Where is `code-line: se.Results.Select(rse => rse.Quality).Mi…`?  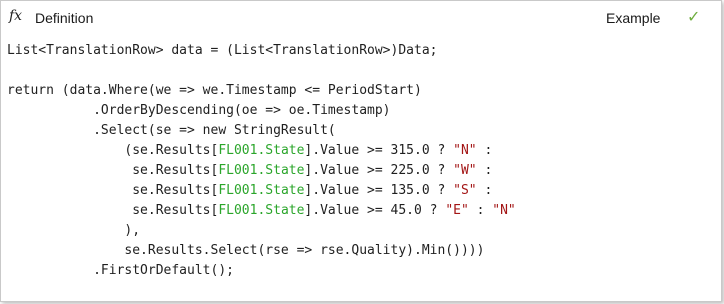
code-line: se.Results.Select(rse => rse.Quality).Mi… is located at coordinates (361, 251).